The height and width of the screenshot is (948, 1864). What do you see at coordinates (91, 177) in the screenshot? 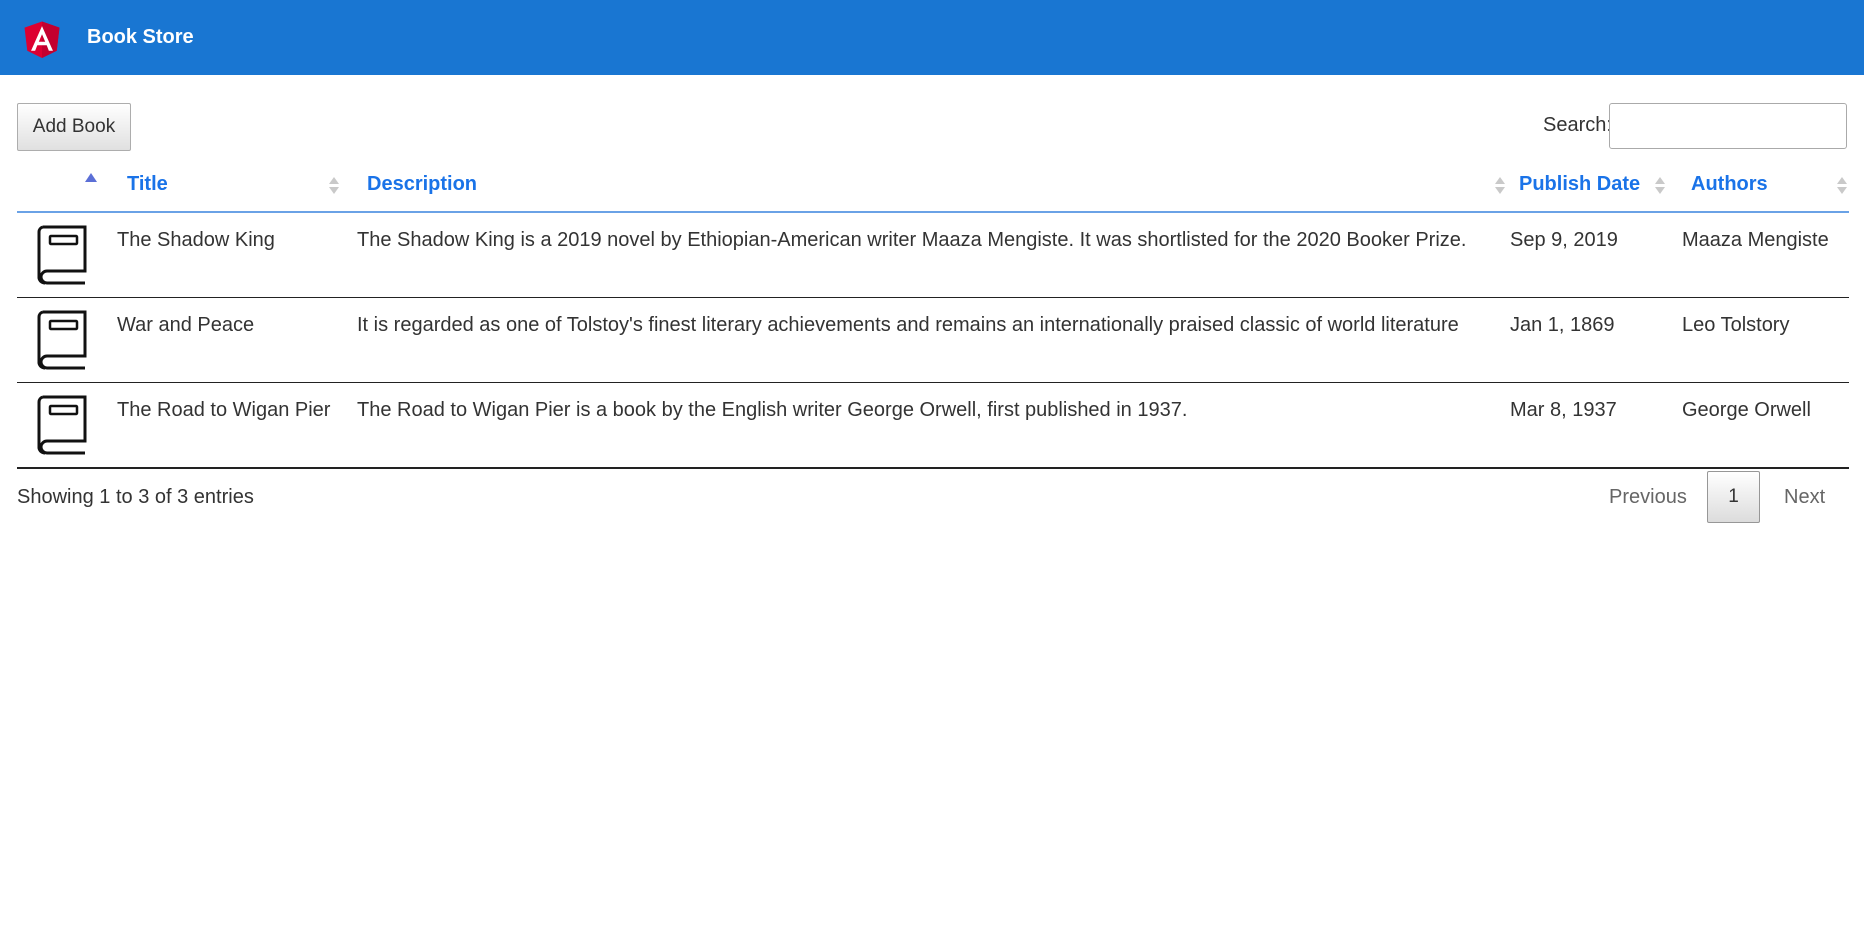
I see `sort-ascending-icon` at bounding box center [91, 177].